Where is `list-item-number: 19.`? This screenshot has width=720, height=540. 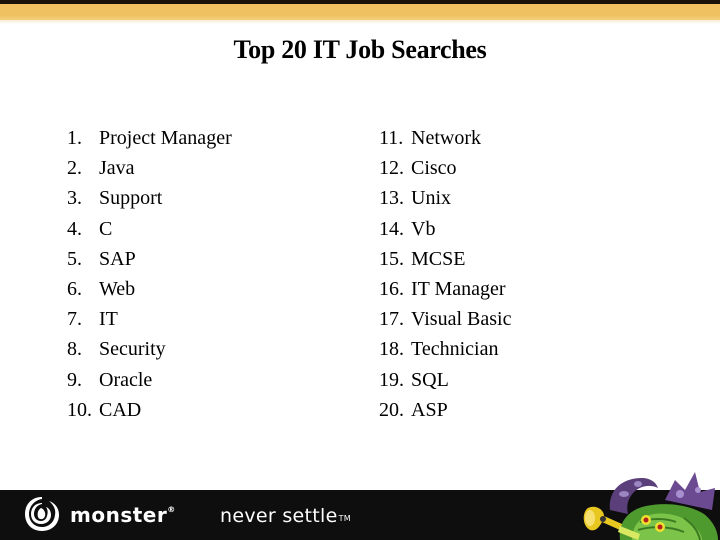
list-item-number: 19. is located at coordinates (391, 379).